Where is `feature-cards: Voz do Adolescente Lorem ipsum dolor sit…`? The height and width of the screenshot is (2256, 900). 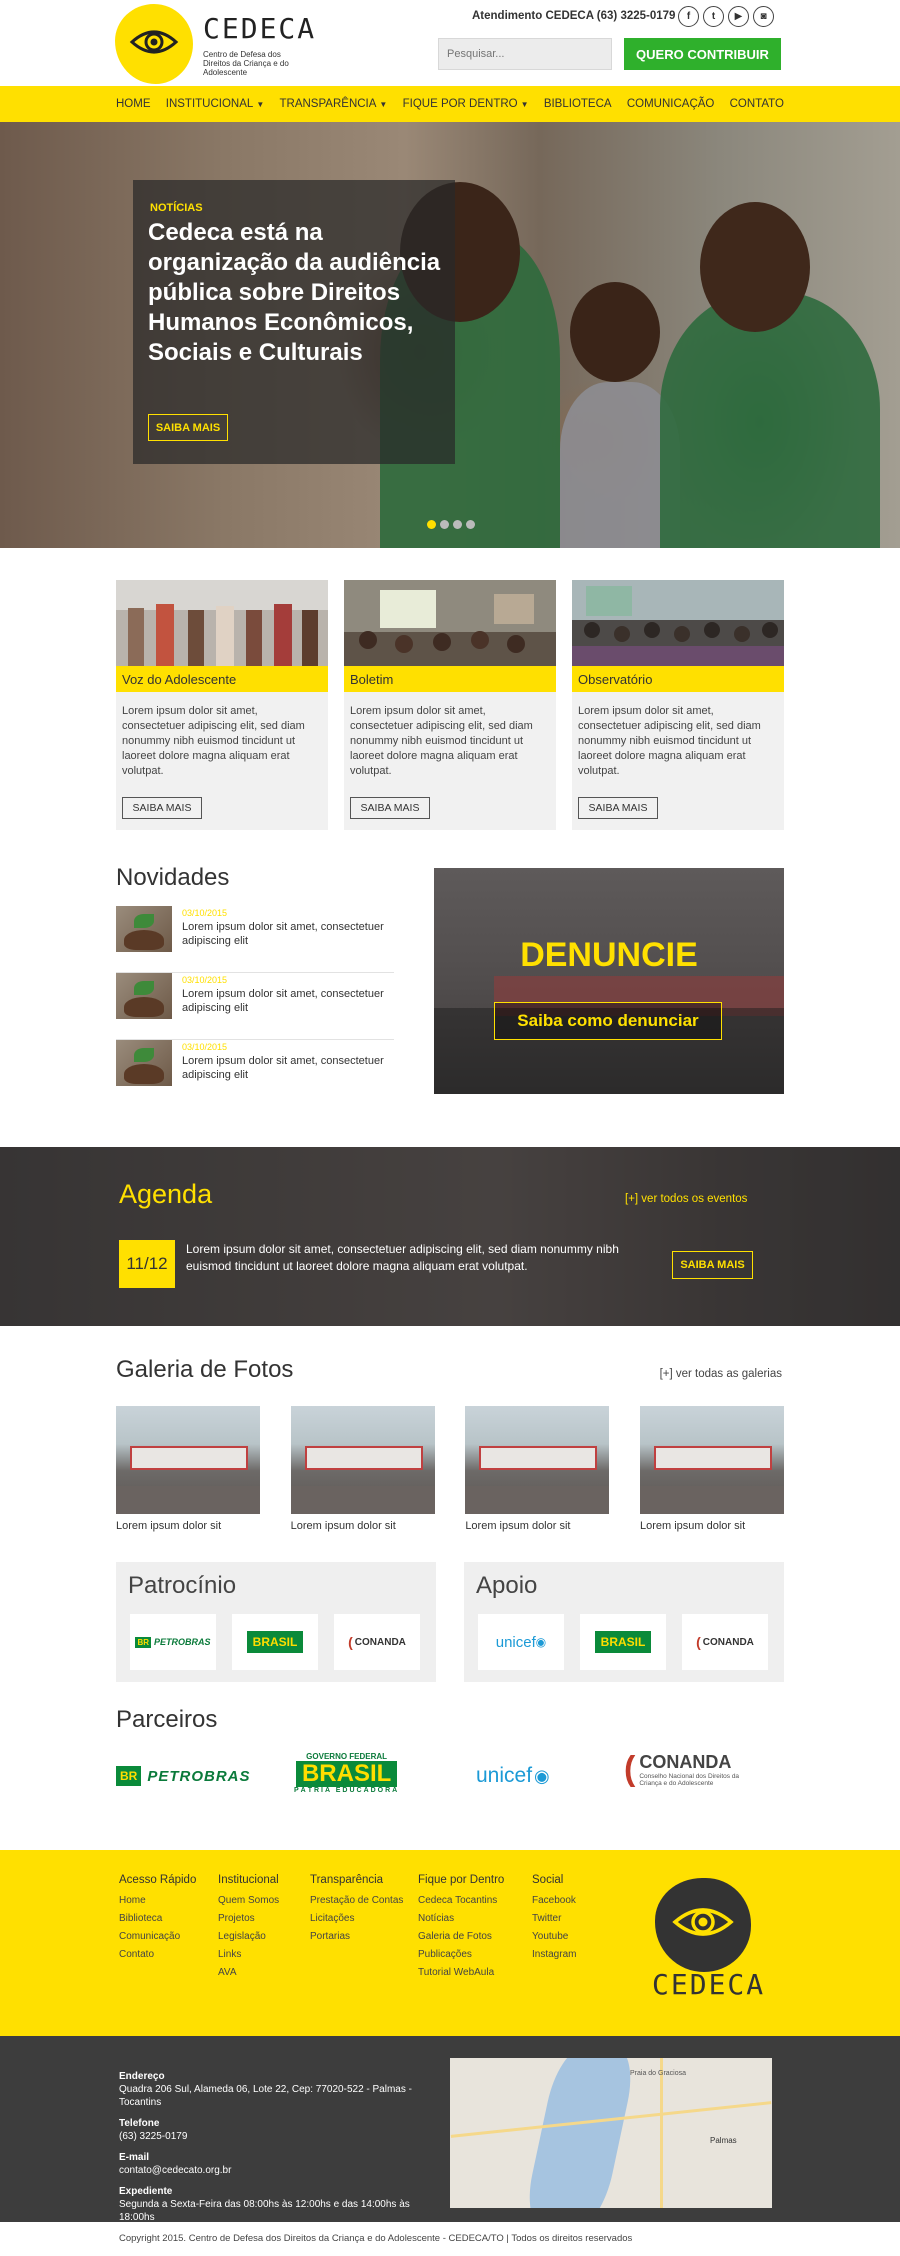
feature-cards: Voz do Adolescente Lorem ipsum dolor sit… is located at coordinates (450, 705).